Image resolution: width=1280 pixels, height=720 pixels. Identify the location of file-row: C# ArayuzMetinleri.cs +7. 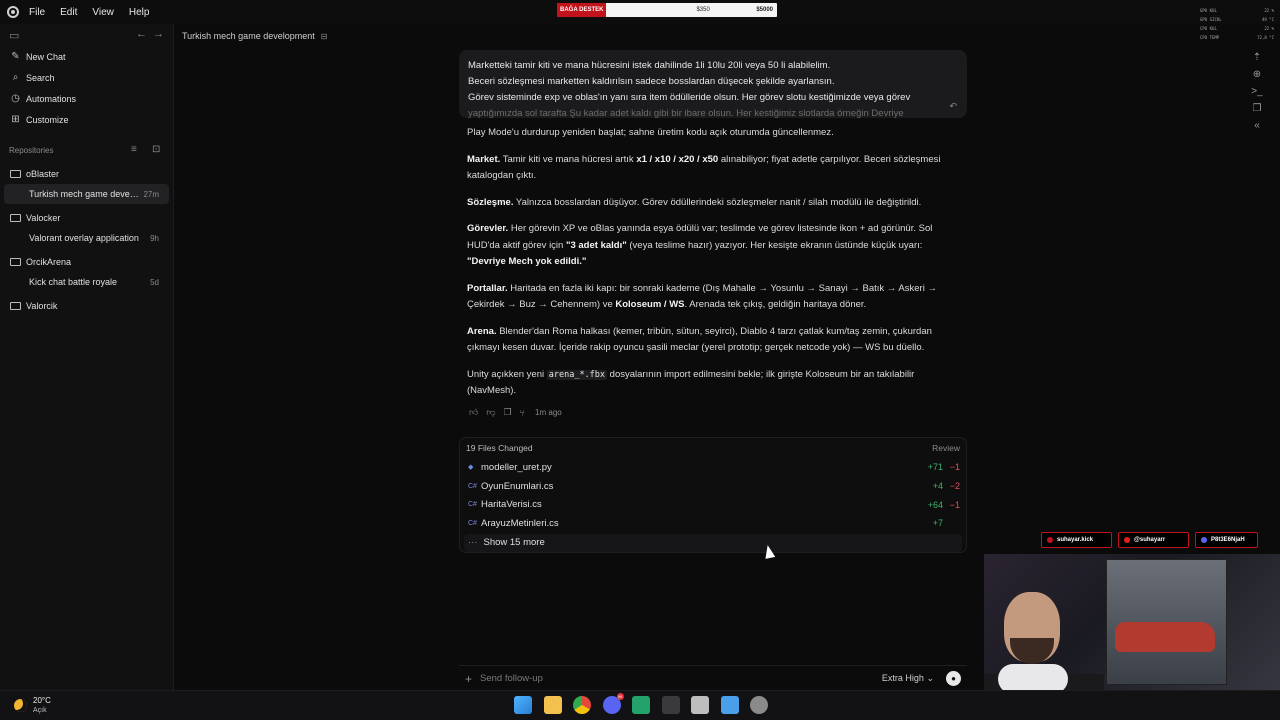
(713, 523).